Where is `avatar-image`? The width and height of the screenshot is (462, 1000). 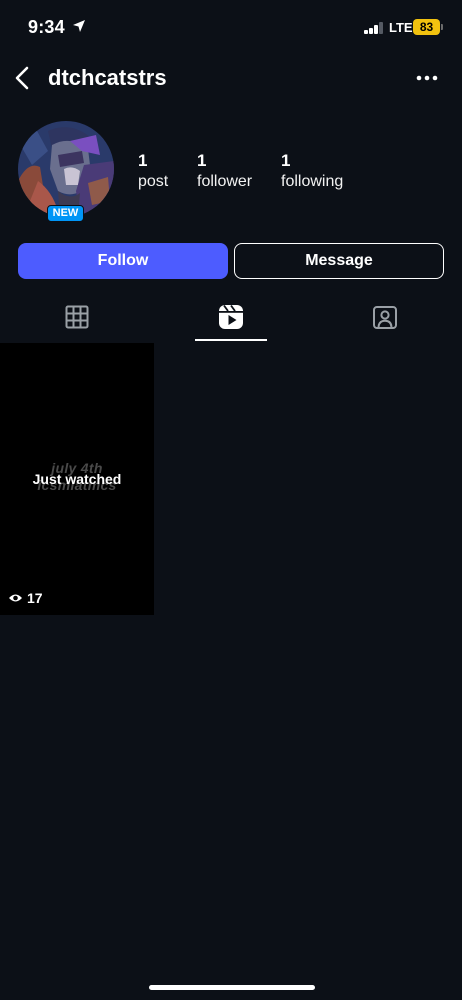 avatar-image is located at coordinates (66, 169).